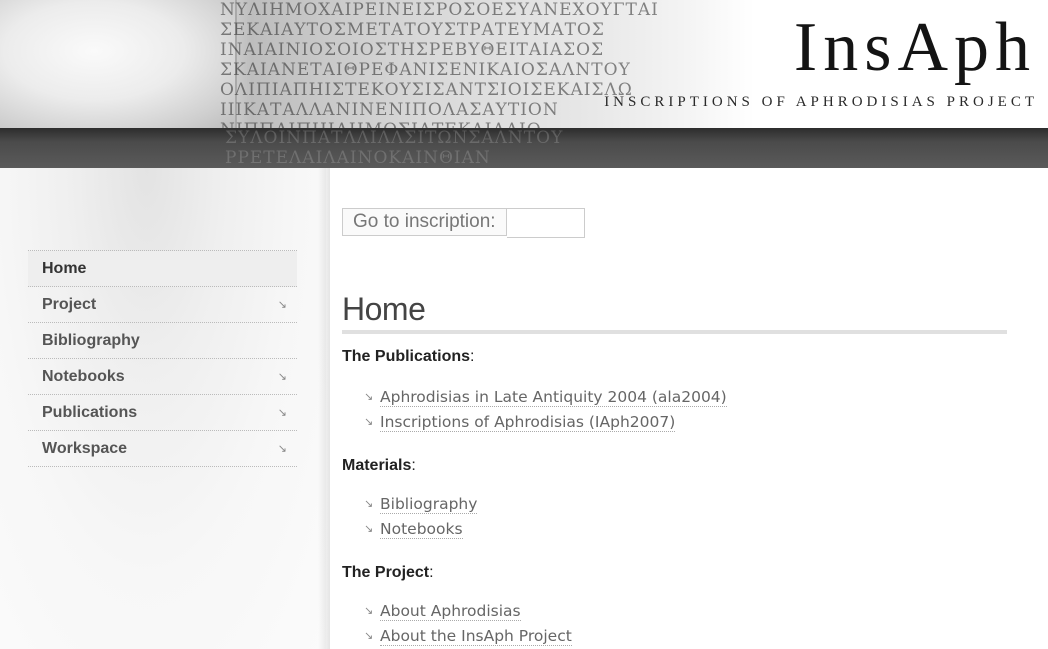 This screenshot has width=1048, height=649. I want to click on section-heading: The Project:, so click(388, 572).